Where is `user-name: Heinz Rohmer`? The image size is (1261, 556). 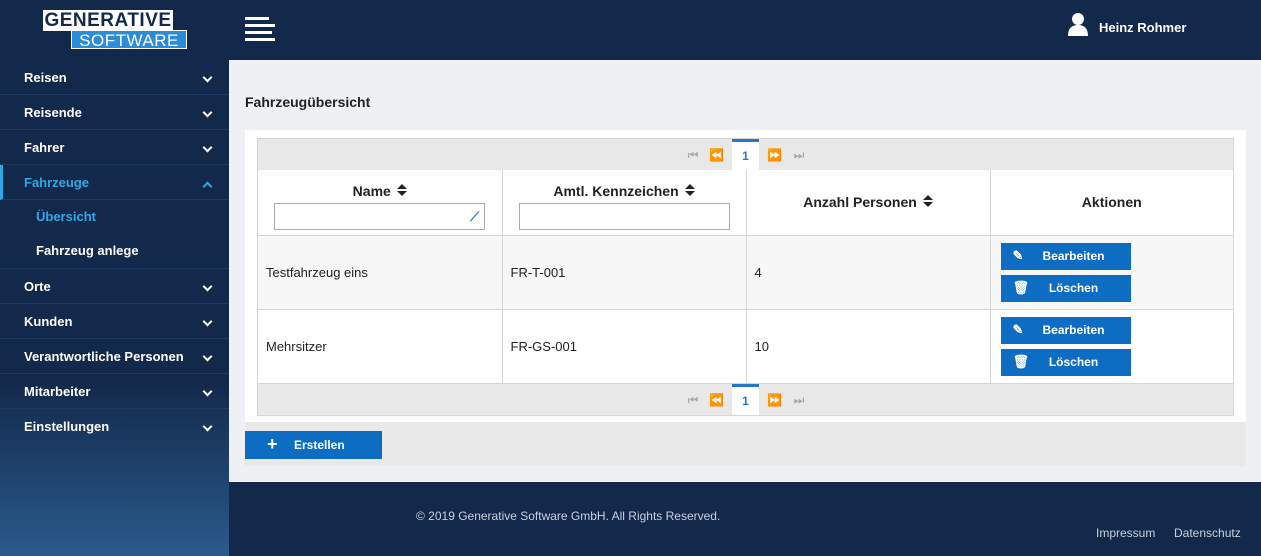 user-name: Heinz Rohmer is located at coordinates (1142, 27).